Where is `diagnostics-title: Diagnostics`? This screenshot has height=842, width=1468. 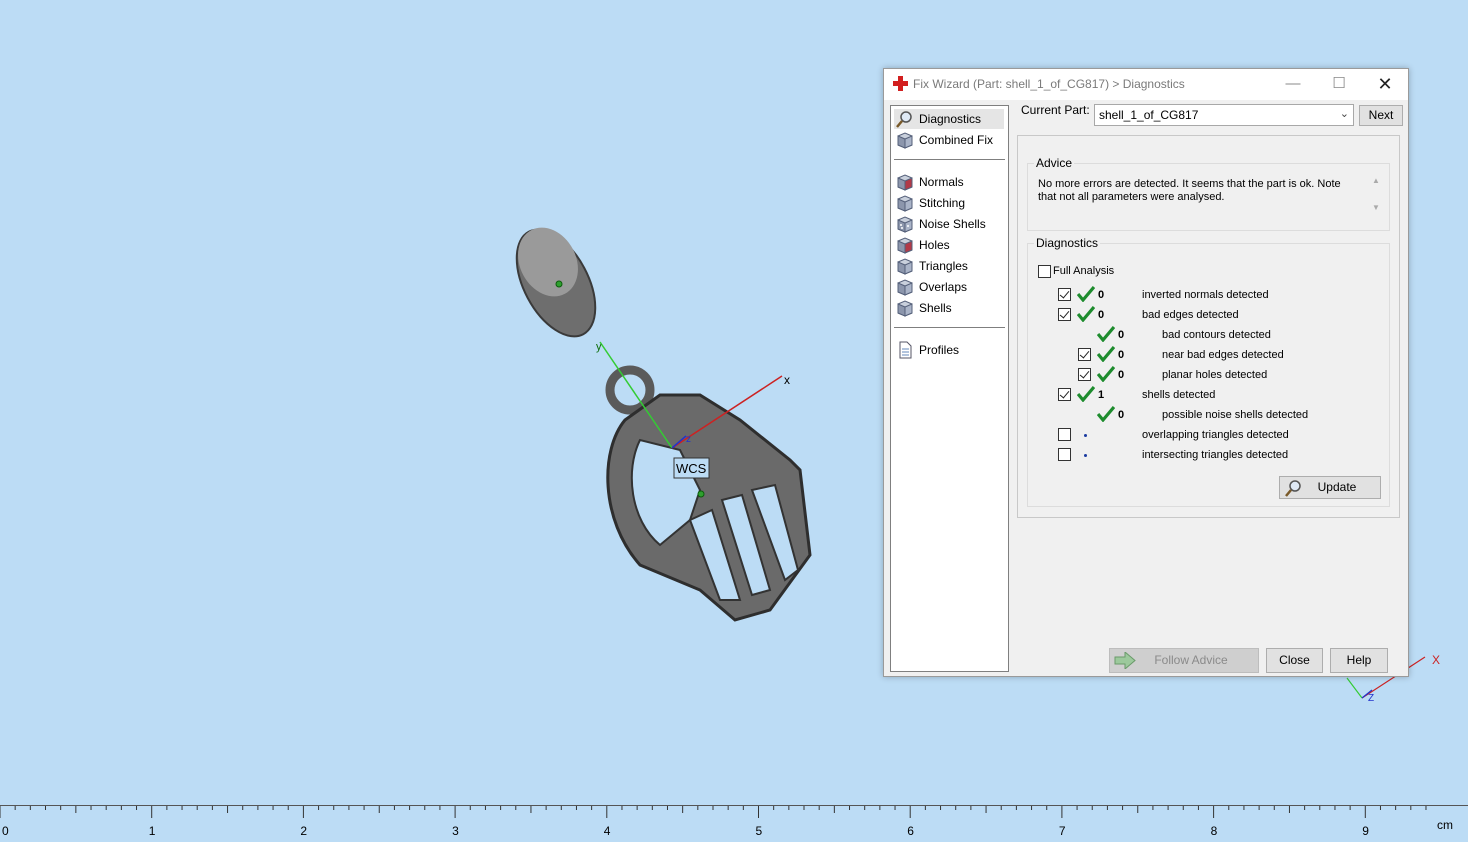 diagnostics-title: Diagnostics is located at coordinates (1067, 243).